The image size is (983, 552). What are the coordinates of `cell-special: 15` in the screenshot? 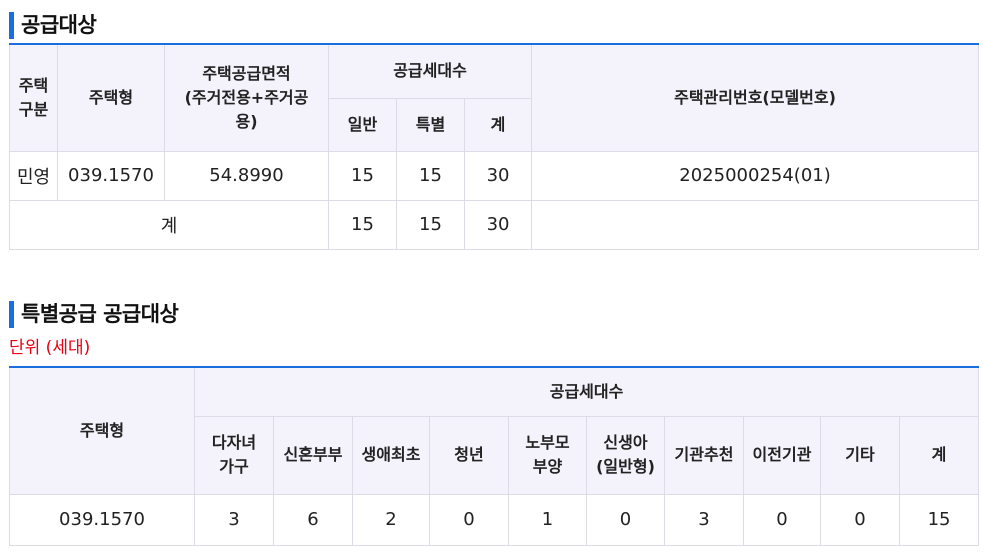 It's located at (430, 175).